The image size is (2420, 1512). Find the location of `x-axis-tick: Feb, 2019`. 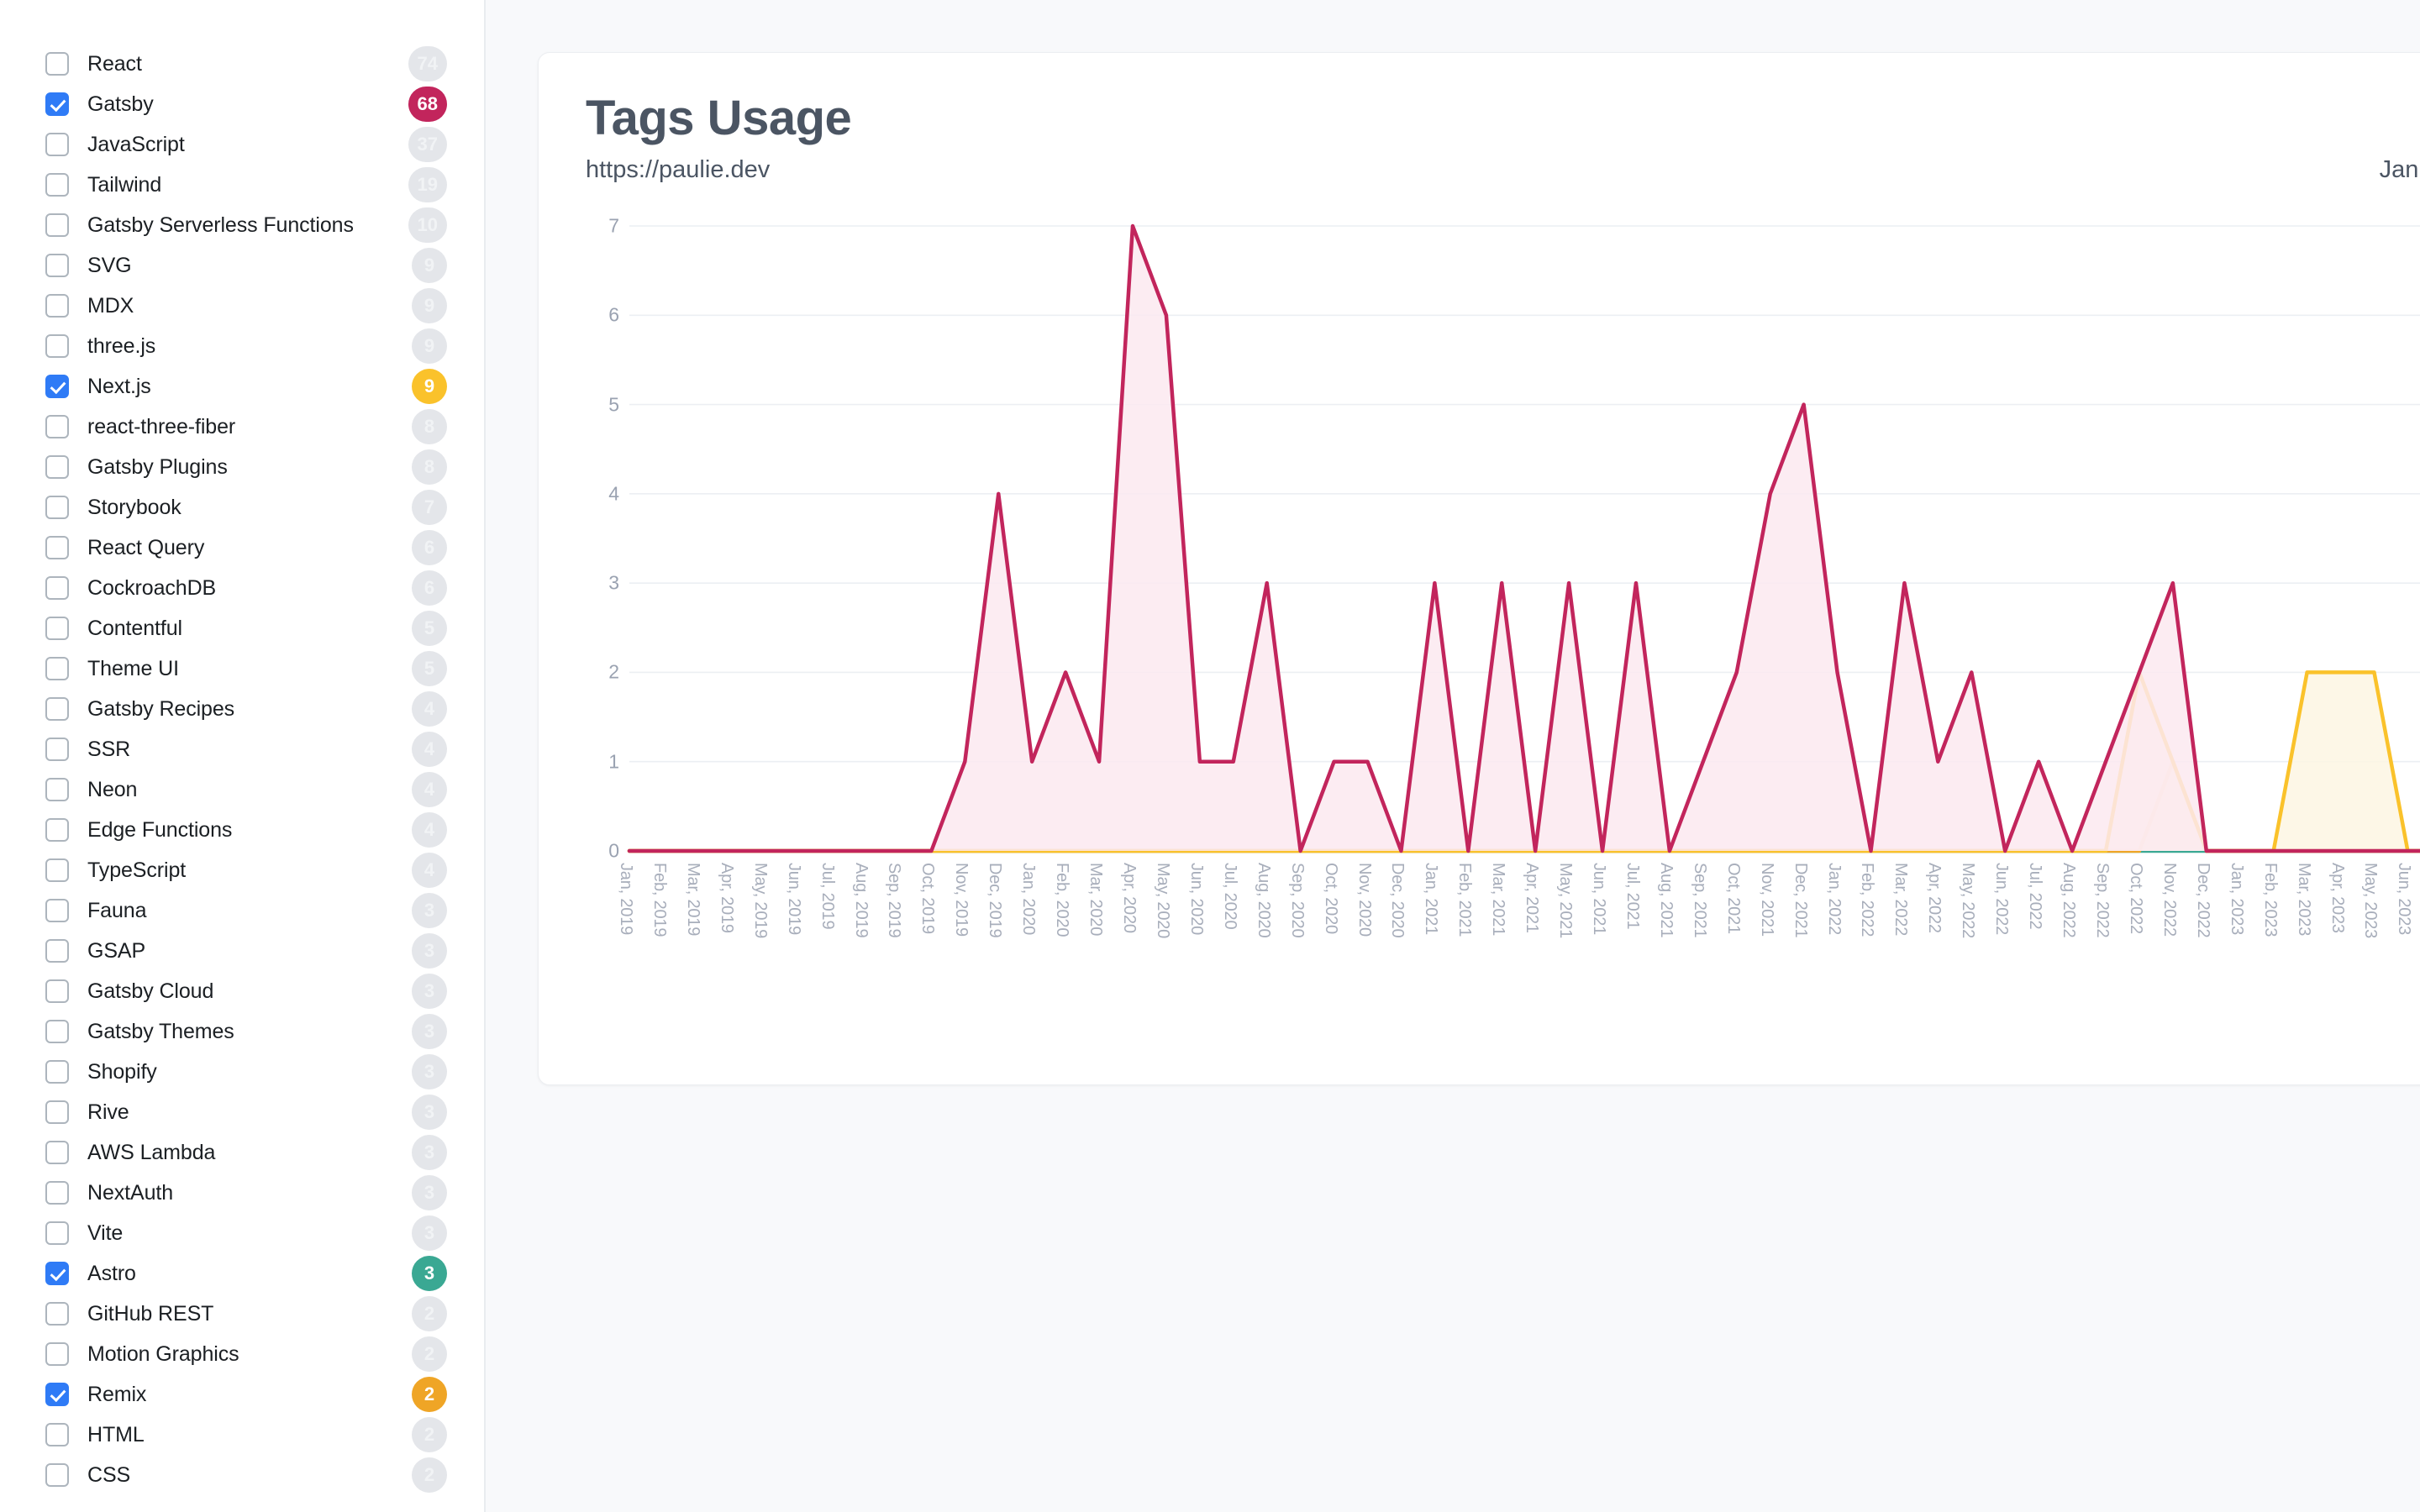

x-axis-tick: Feb, 2019 is located at coordinates (659, 900).